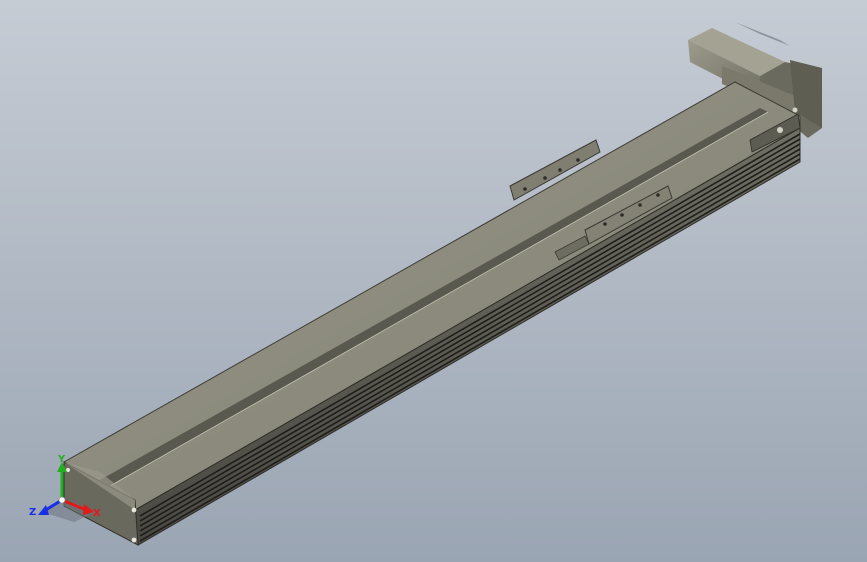 This screenshot has width=867, height=562. I want to click on x-axis-label: X, so click(97, 513).